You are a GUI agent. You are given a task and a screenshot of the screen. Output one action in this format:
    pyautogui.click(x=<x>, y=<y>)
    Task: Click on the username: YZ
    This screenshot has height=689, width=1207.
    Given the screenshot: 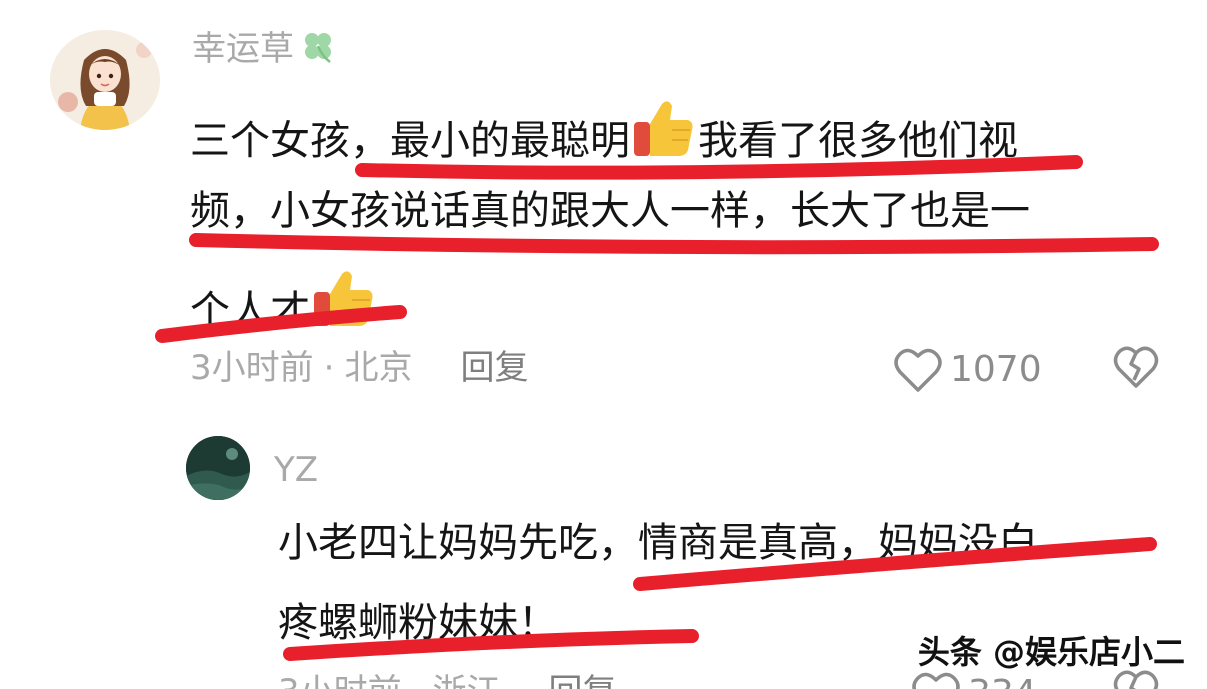 What is the action you would take?
    pyautogui.click(x=296, y=470)
    